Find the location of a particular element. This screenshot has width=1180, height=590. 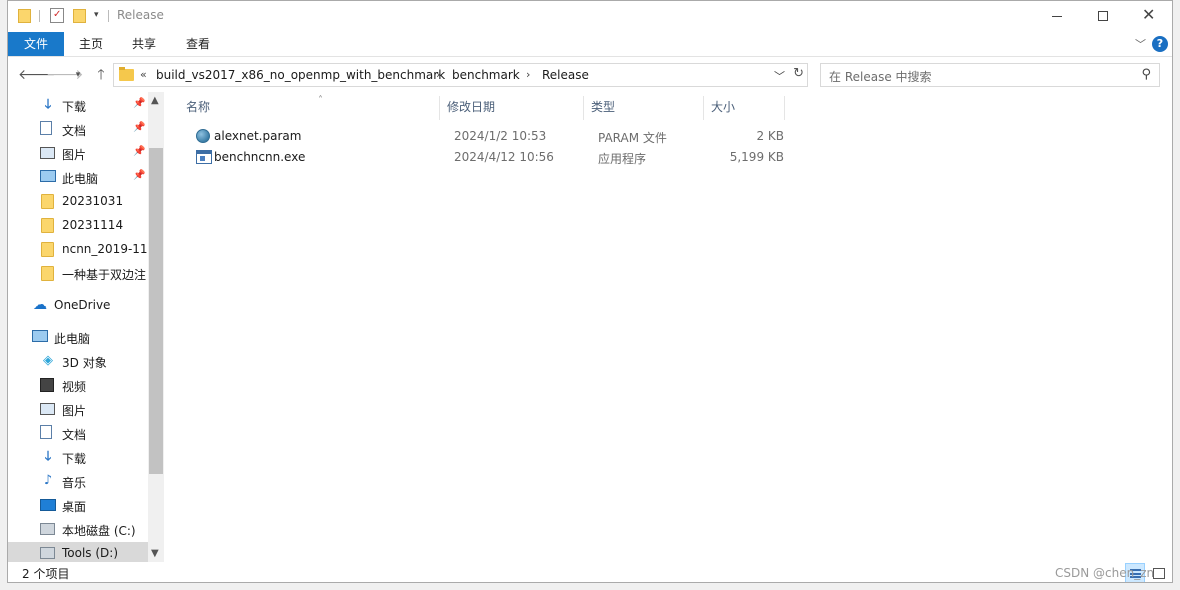

sidebar-item-label: 20231114 is located at coordinates (93, 225).